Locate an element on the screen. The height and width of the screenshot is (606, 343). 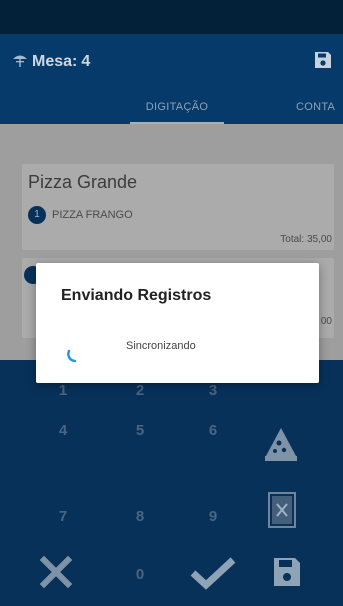
dialog-message: Sincronizando is located at coordinates (161, 346).